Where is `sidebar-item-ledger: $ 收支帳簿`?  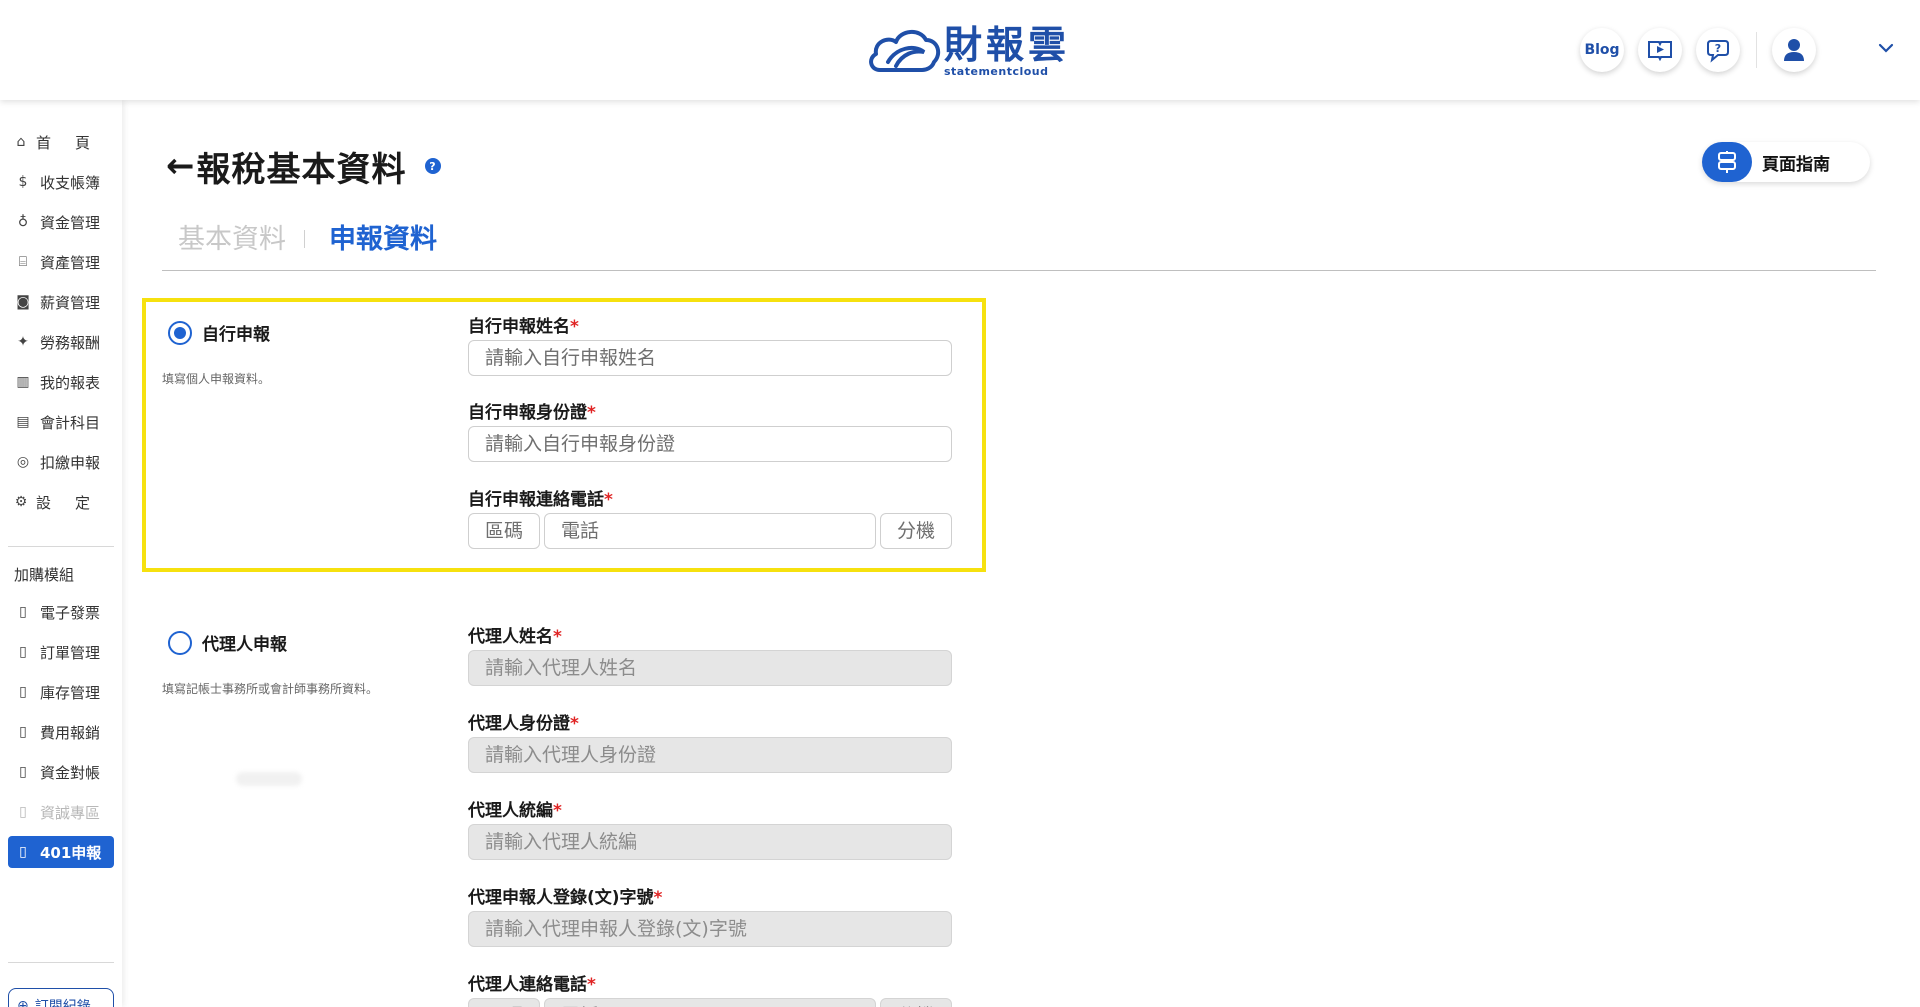 sidebar-item-ledger: $ 收支帳簿 is located at coordinates (61, 182).